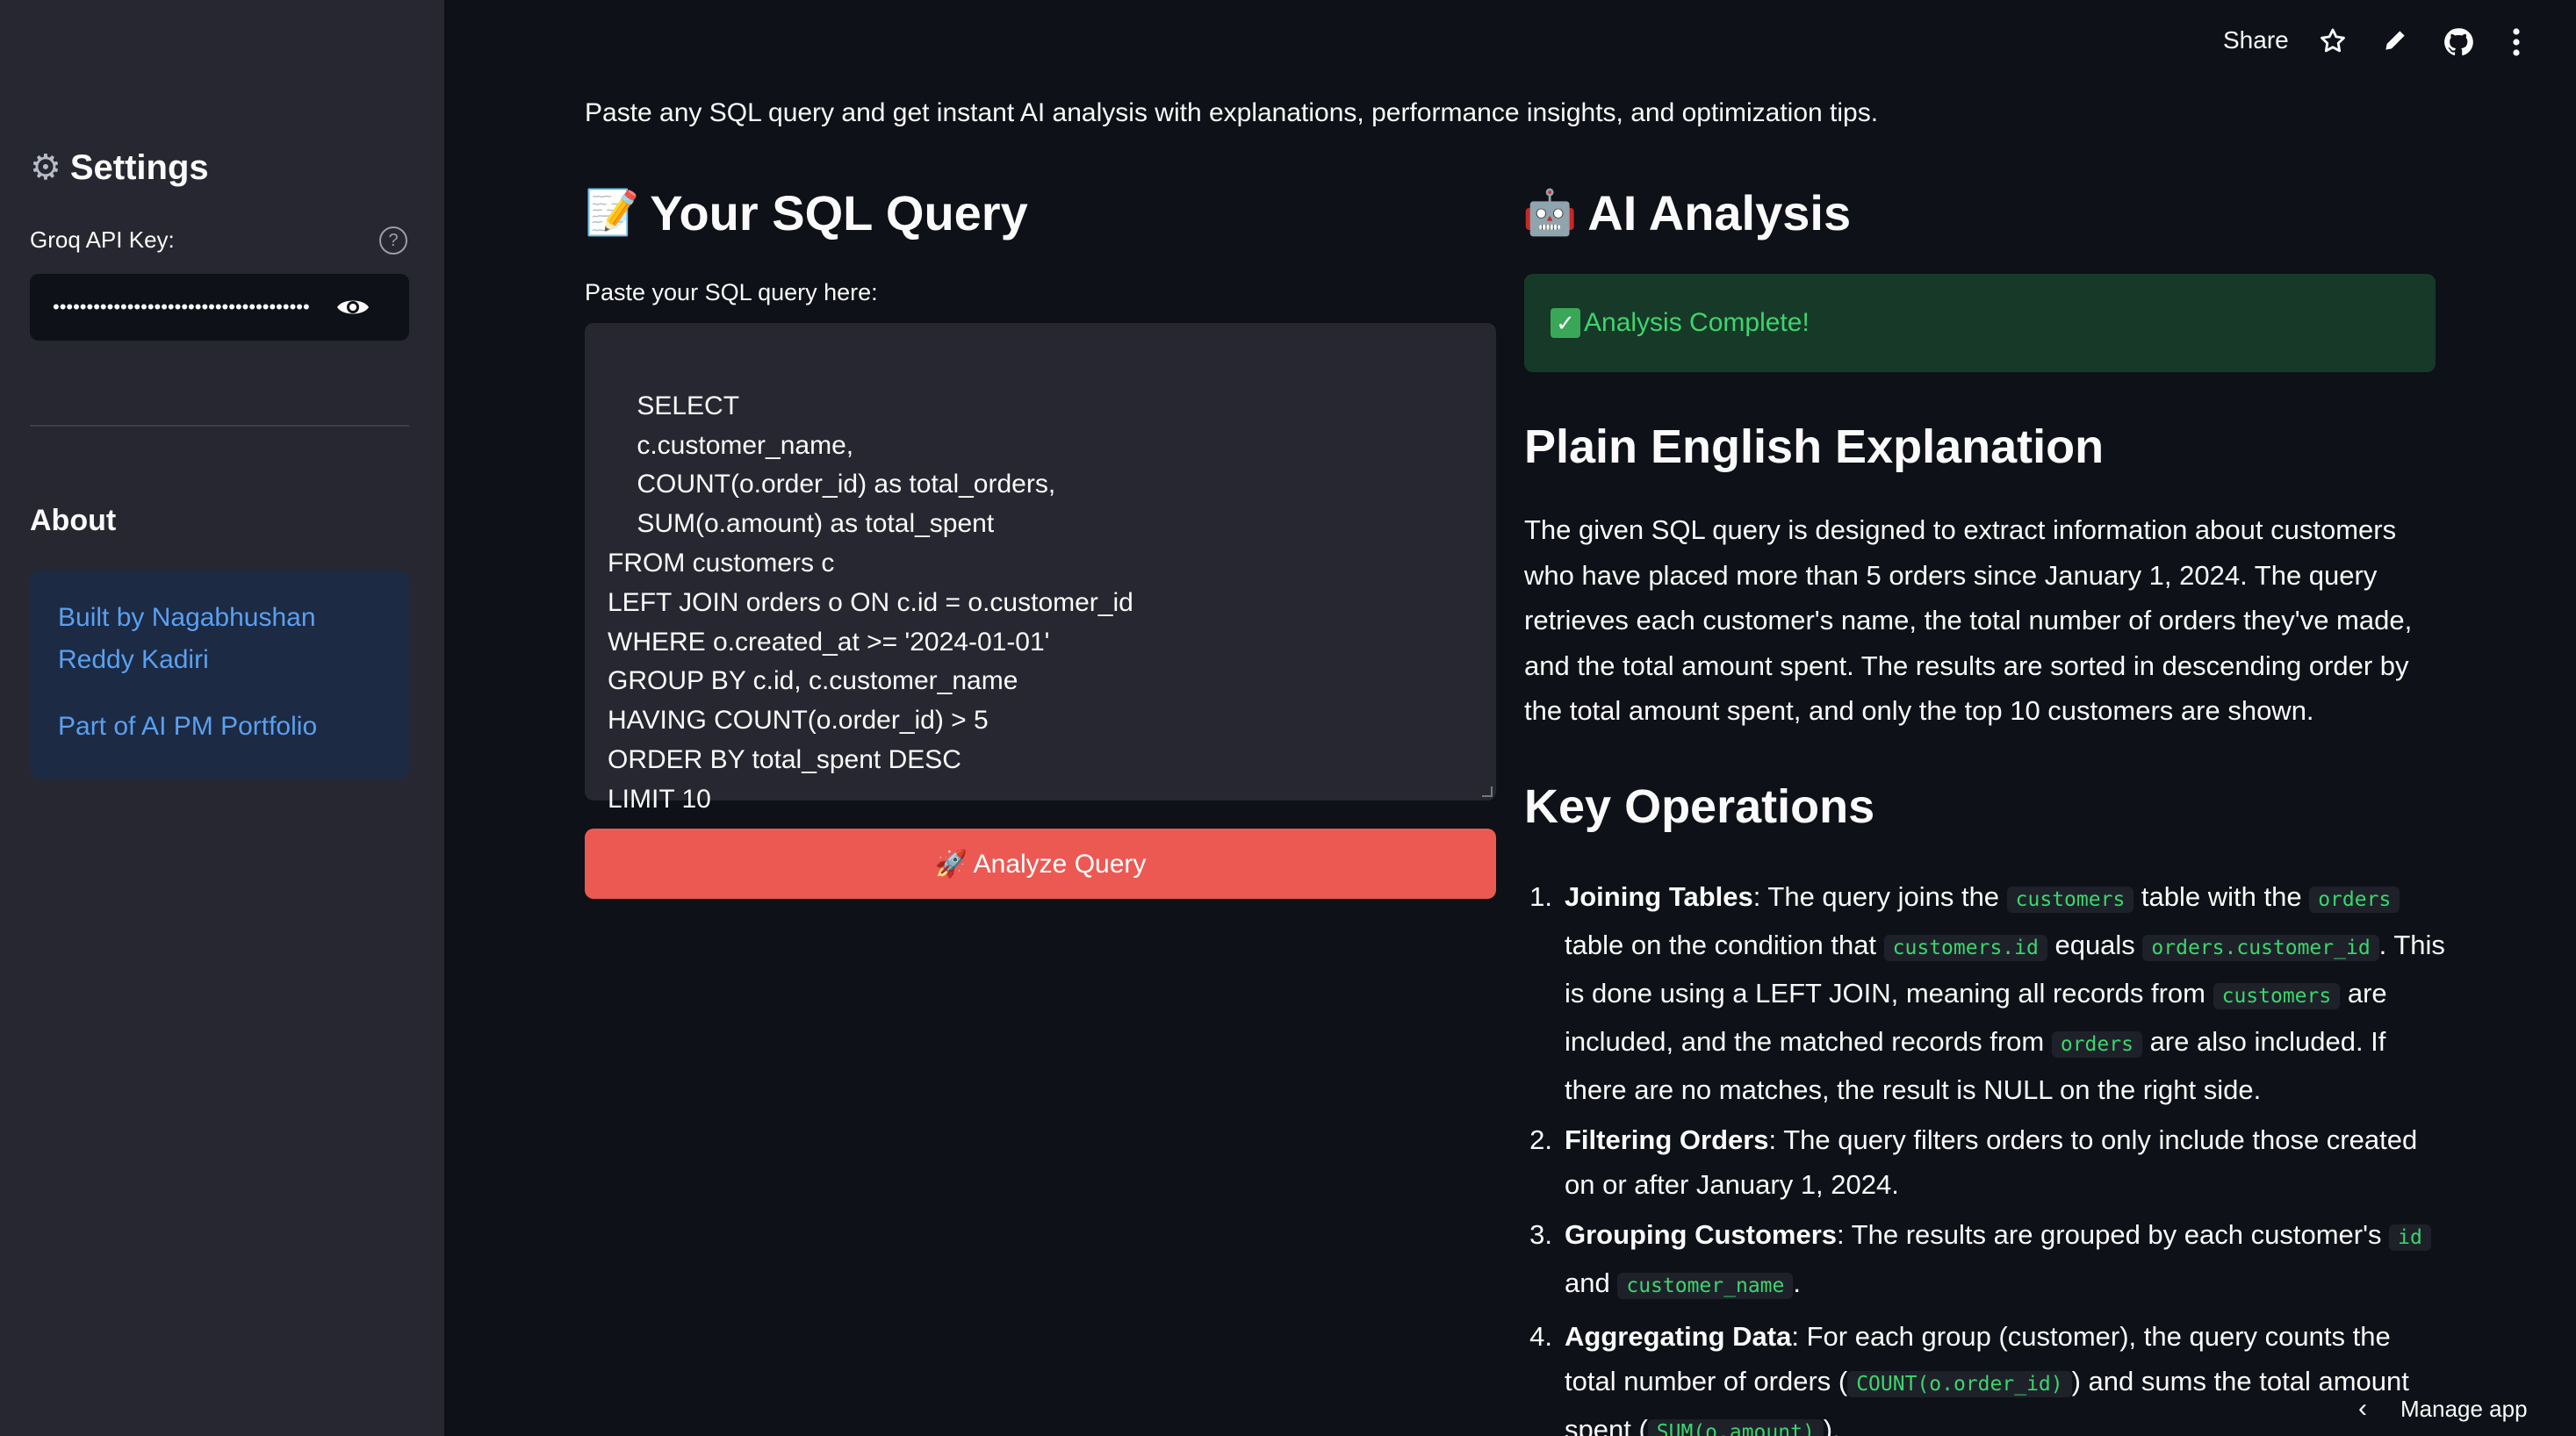  I want to click on operations-heading: Key Operations, so click(1699, 806).